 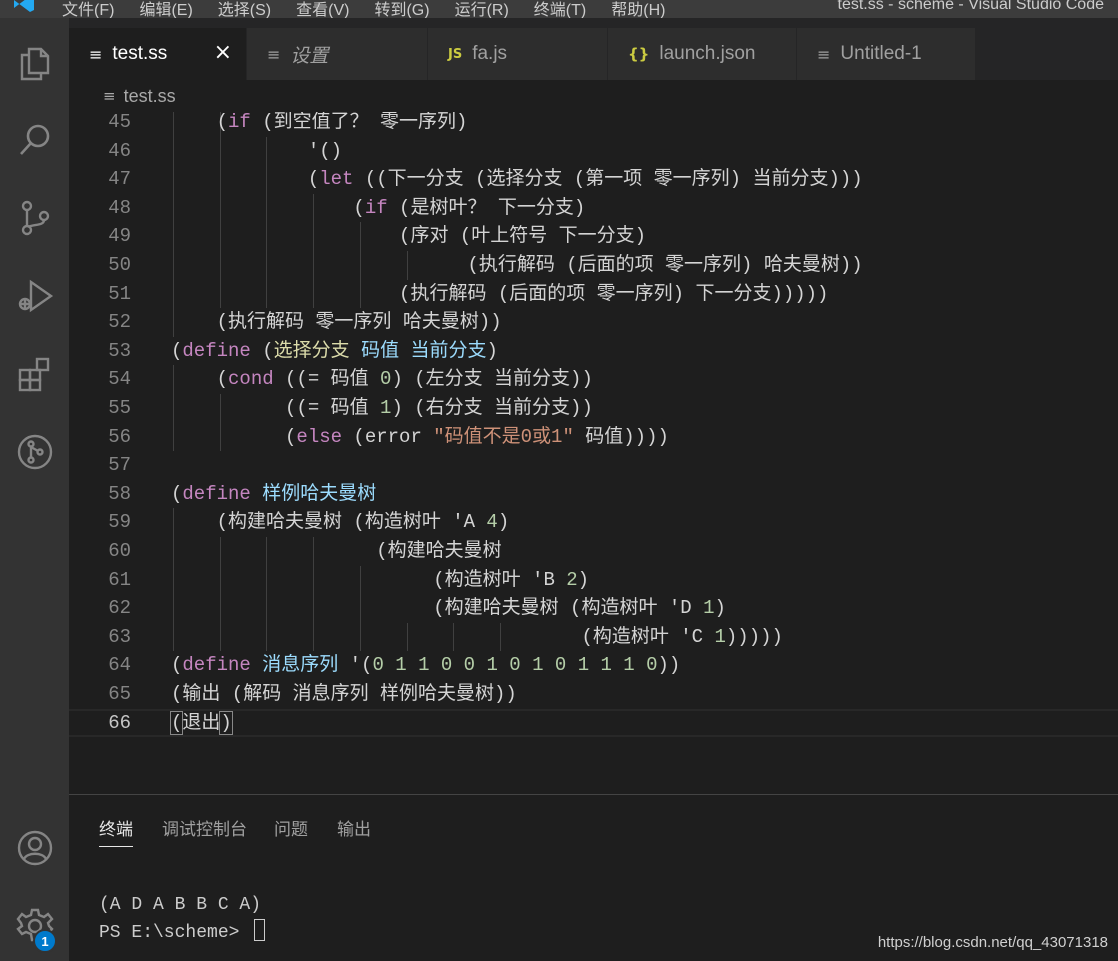 What do you see at coordinates (420, 437) in the screenshot?
I see `code-text: (else (error "码值不是0或1" 码值))))` at bounding box center [420, 437].